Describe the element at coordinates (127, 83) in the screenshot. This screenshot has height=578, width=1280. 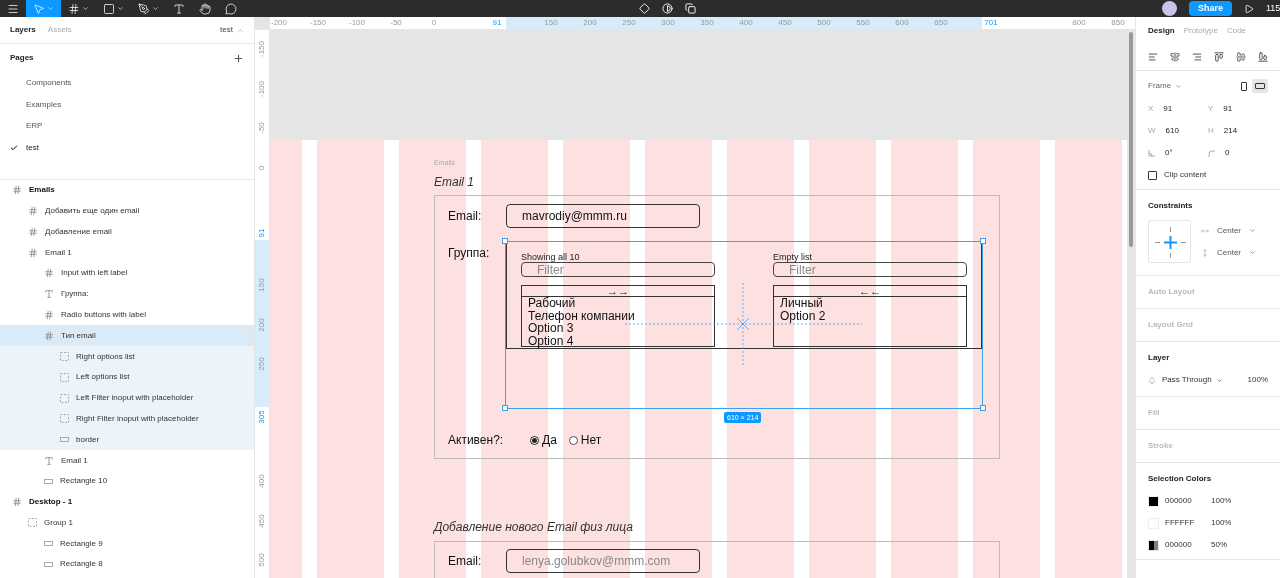
I see `page-item: Components` at that location.